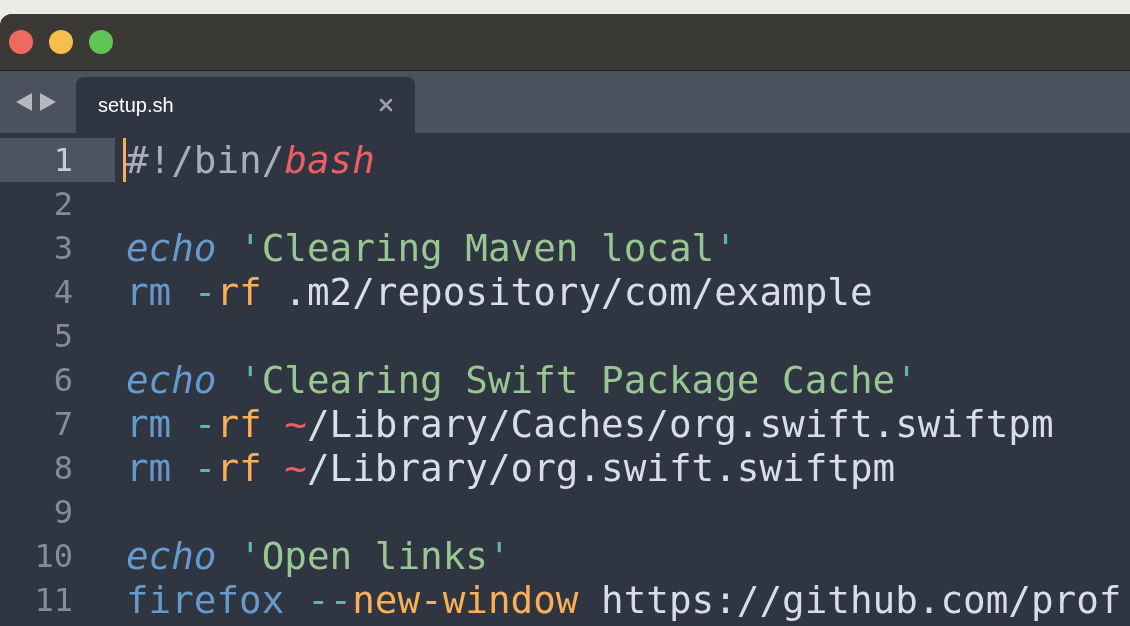  I want to click on back-arrow-icon, so click(24, 102).